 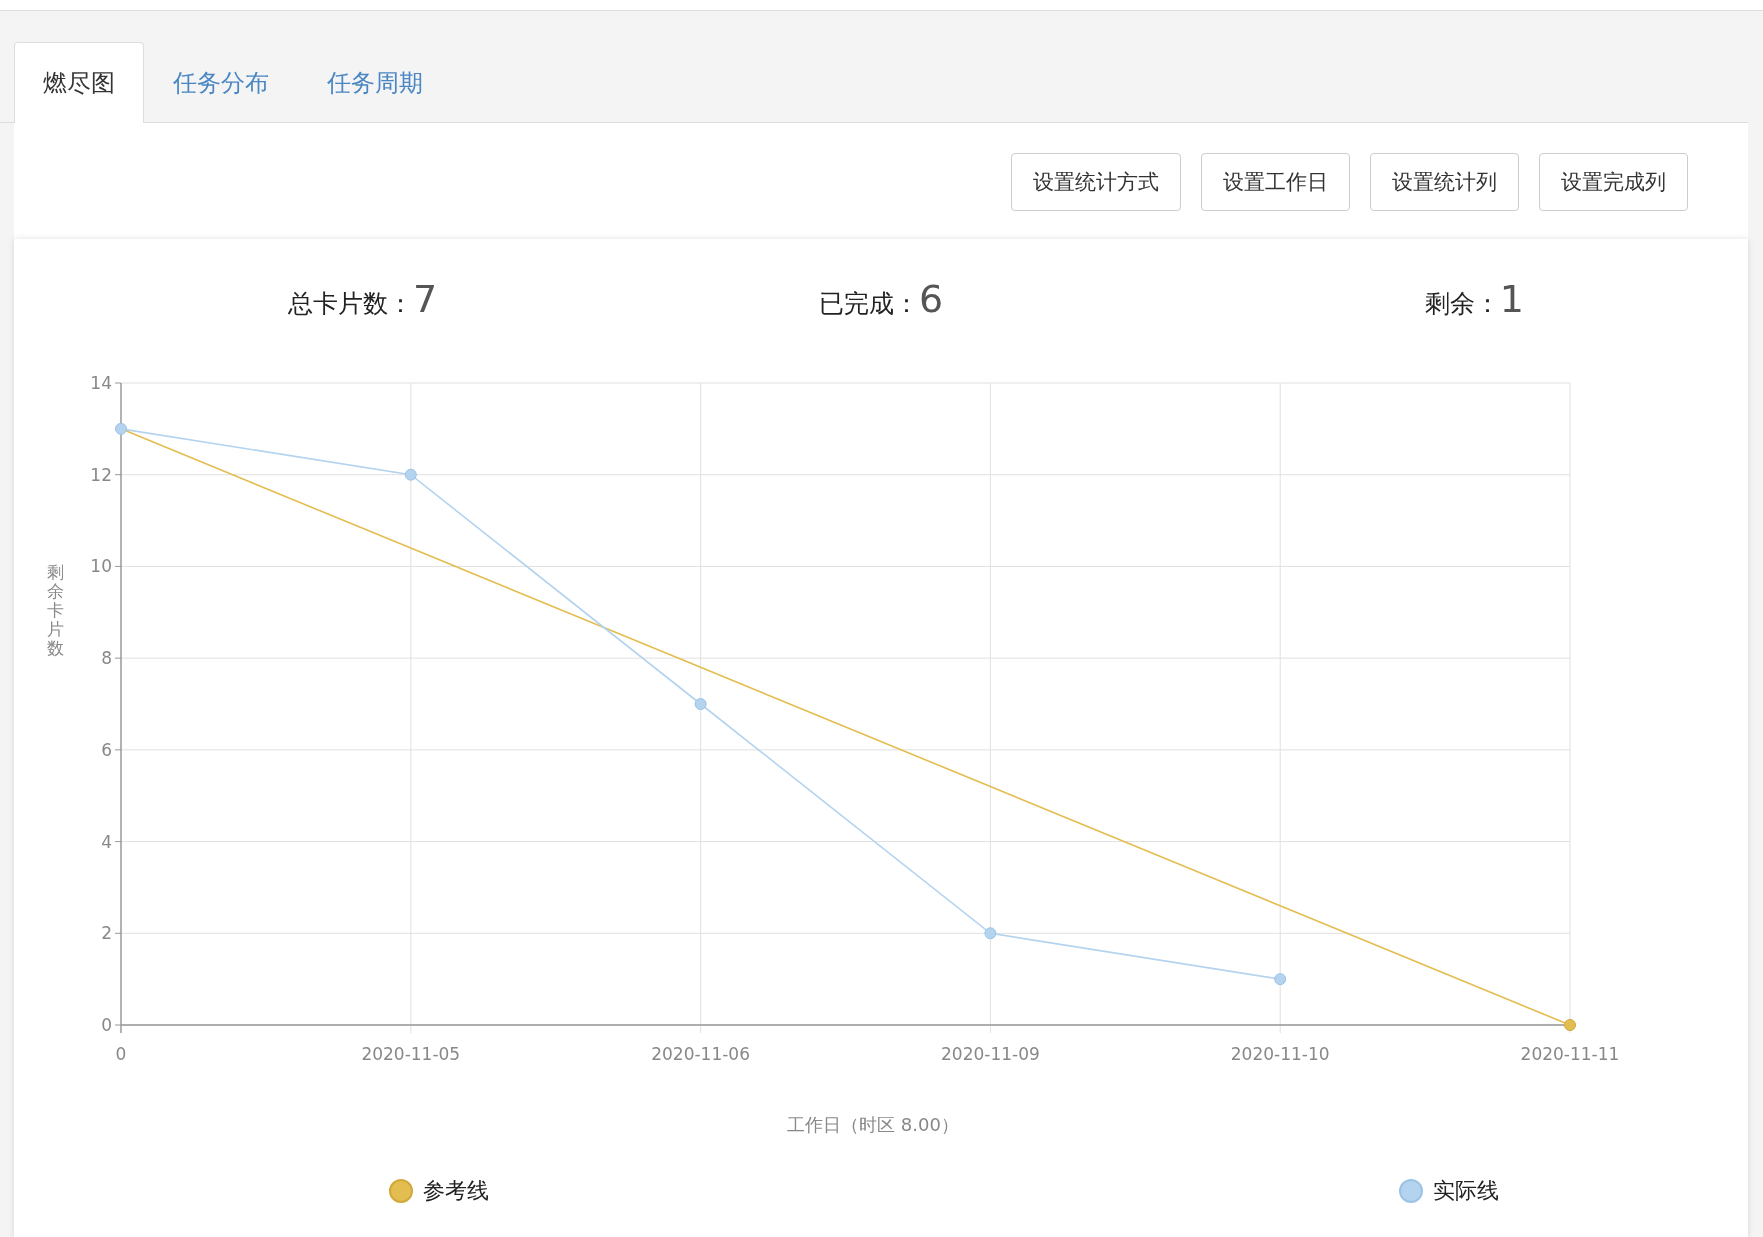 I want to click on y-tick-label: 8, so click(x=106, y=658).